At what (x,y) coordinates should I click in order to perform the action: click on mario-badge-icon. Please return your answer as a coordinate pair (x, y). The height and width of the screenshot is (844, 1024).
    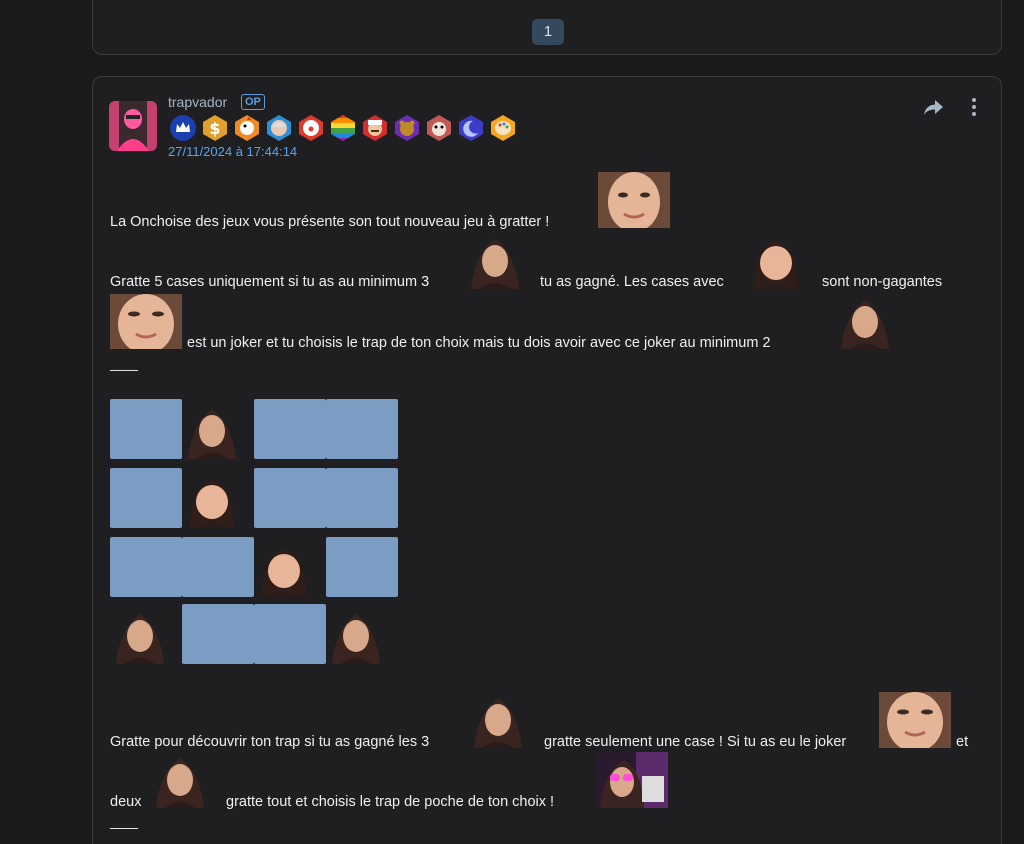
    Looking at the image, I should click on (375, 128).